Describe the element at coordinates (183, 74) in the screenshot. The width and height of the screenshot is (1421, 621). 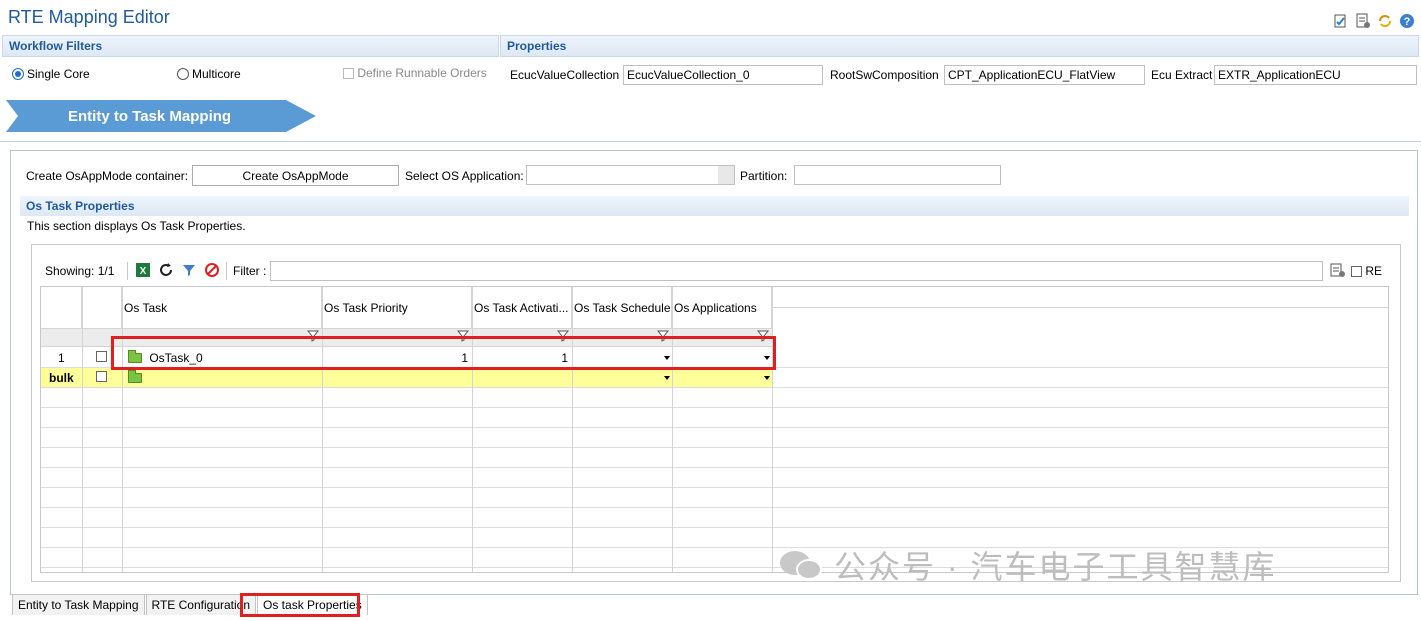
I see `multicore-radio` at that location.